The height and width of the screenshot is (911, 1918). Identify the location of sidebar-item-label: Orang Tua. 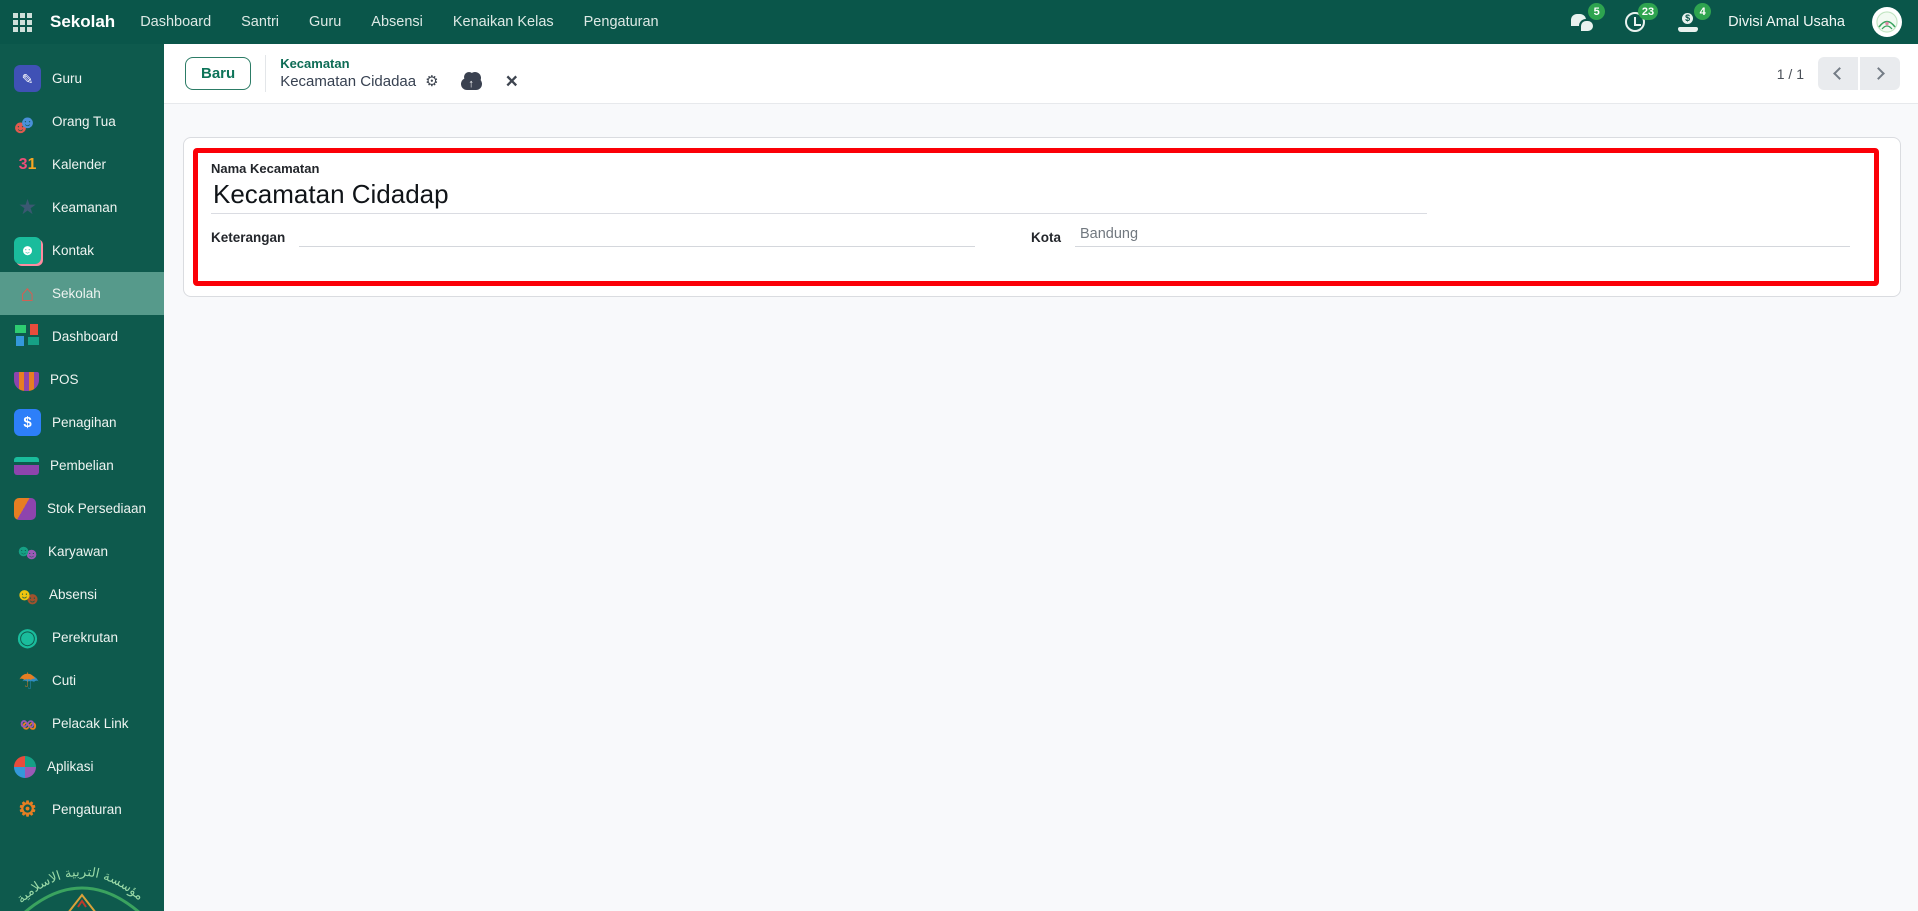
(84, 121).